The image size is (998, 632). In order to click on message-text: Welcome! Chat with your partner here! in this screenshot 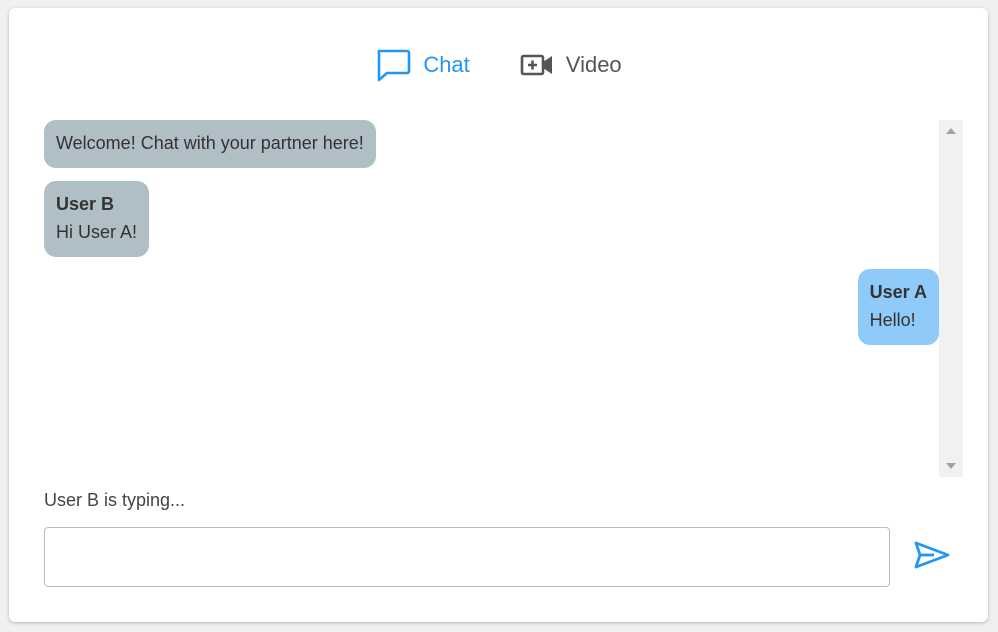, I will do `click(210, 143)`.